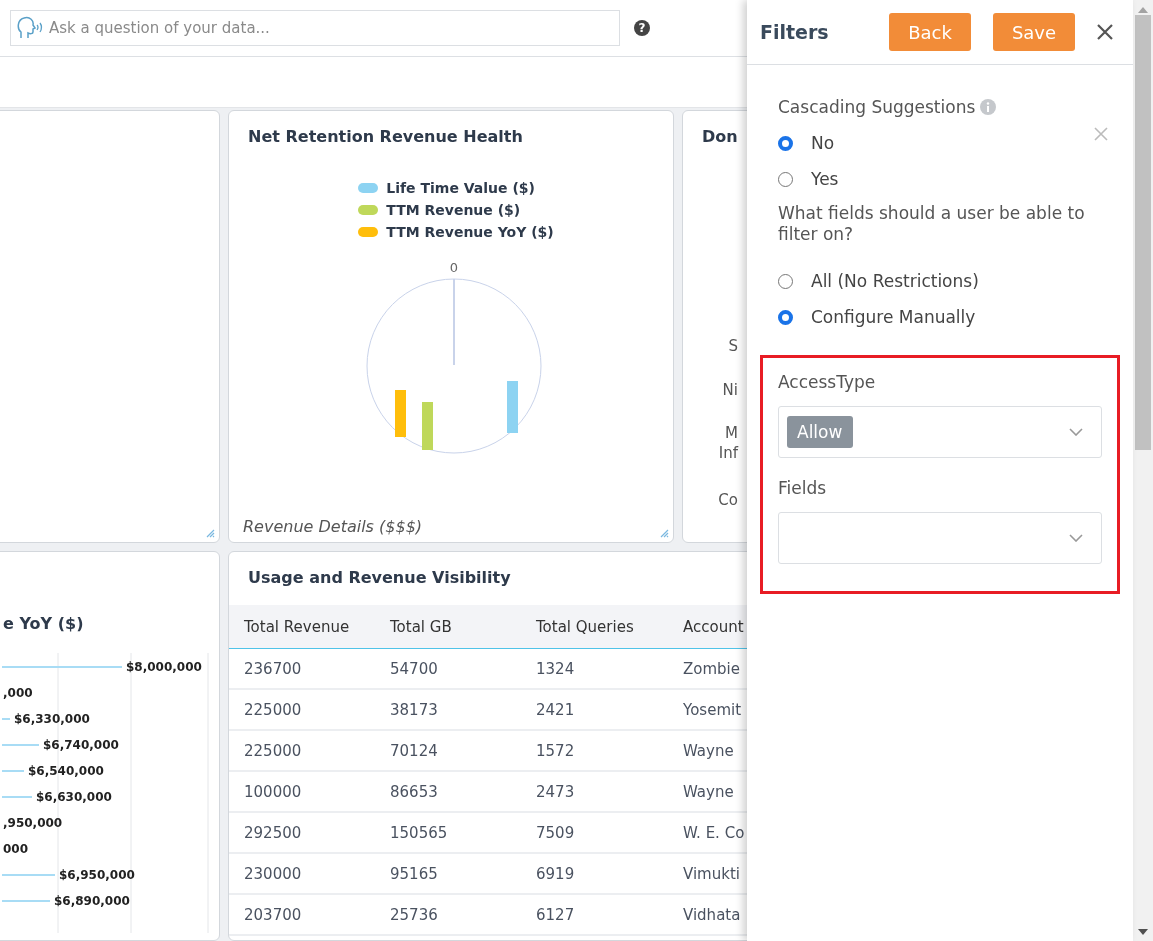 This screenshot has width=1153, height=941. What do you see at coordinates (385, 136) in the screenshot?
I see `card-title: Net Retention Revenue Health` at bounding box center [385, 136].